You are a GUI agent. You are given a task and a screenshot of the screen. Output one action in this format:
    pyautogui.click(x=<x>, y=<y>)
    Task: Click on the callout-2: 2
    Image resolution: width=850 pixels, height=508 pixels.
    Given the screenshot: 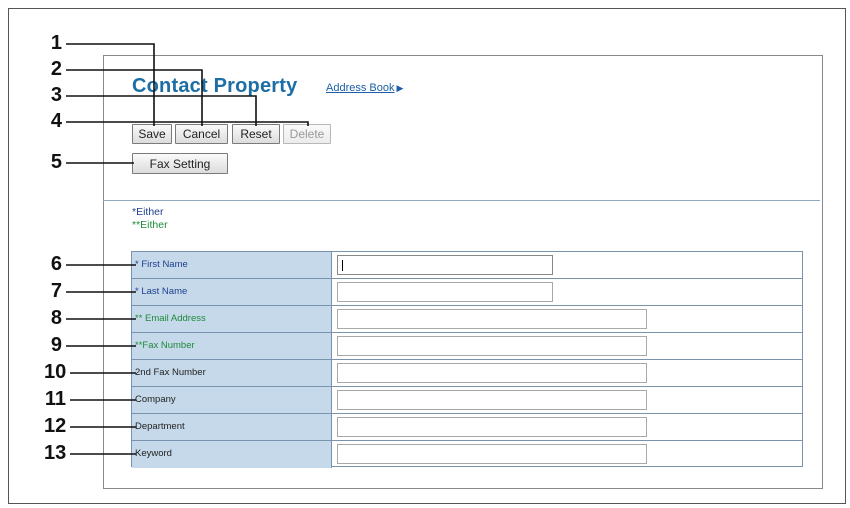 What is the action you would take?
    pyautogui.click(x=56, y=69)
    